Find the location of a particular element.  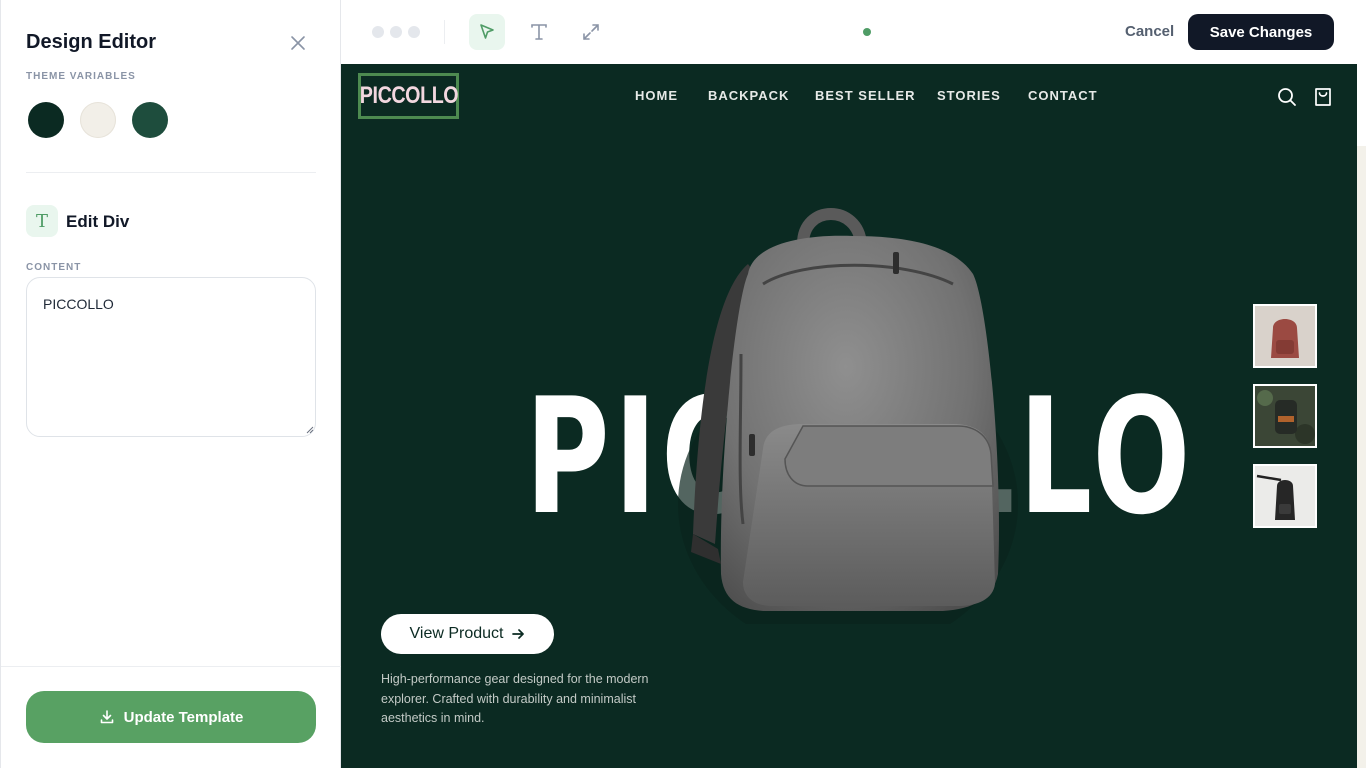

cursor-icon is located at coordinates (487, 31).